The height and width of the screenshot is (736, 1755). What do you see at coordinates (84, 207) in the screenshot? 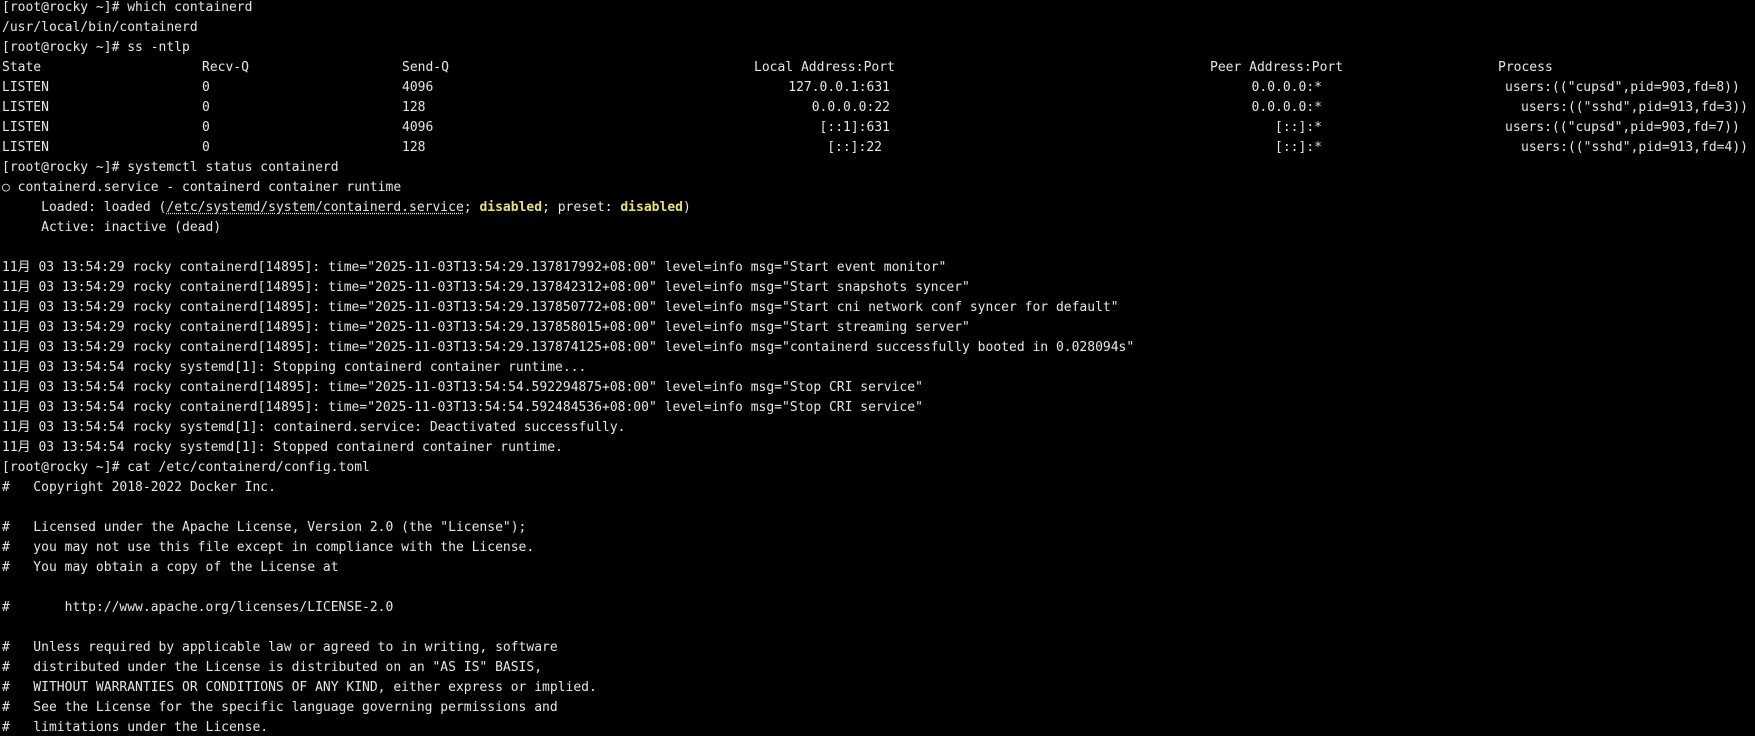
I see `loaded-label: Loaded: loaded (` at bounding box center [84, 207].